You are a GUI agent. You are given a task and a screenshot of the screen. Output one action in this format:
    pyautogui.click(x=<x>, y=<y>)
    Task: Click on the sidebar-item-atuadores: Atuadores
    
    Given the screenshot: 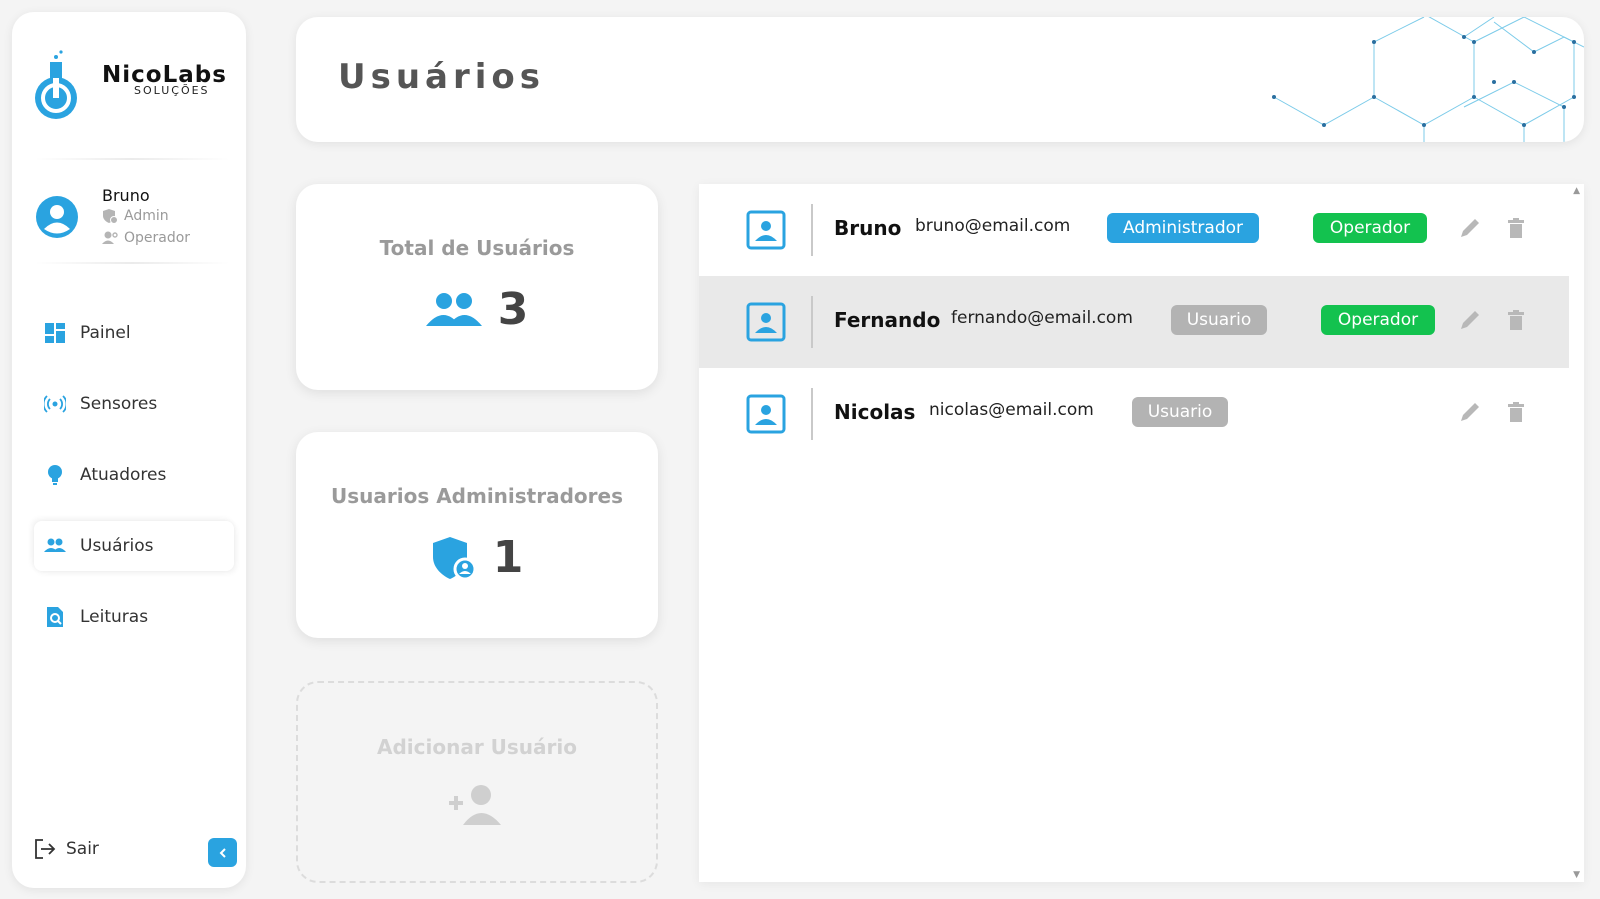 What is the action you would take?
    pyautogui.click(x=134, y=475)
    